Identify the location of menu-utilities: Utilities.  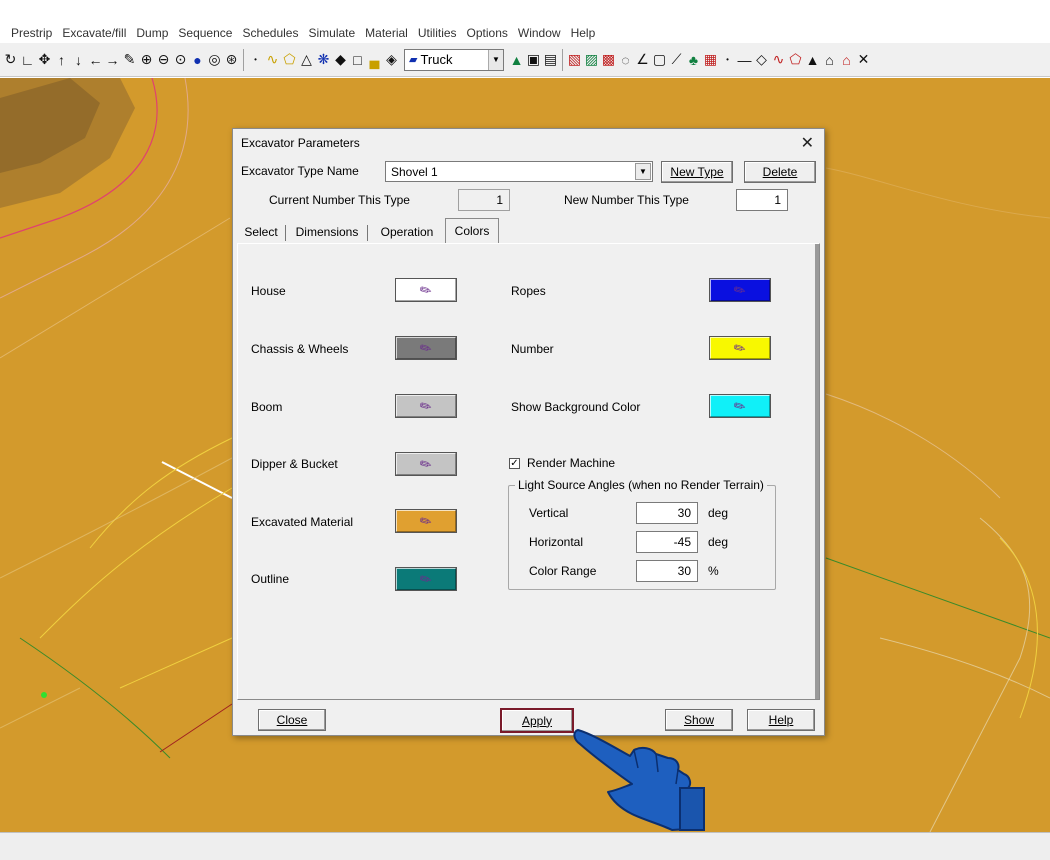
(437, 33).